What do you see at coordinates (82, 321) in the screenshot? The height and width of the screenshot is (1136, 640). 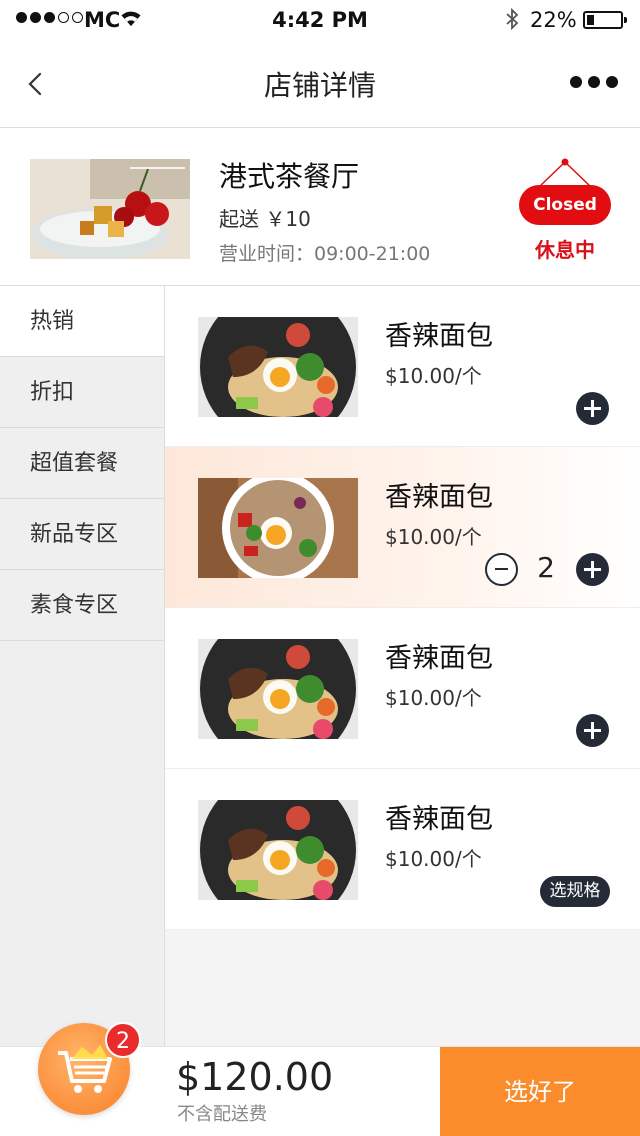 I see `sidebar-item-hot: 热销` at bounding box center [82, 321].